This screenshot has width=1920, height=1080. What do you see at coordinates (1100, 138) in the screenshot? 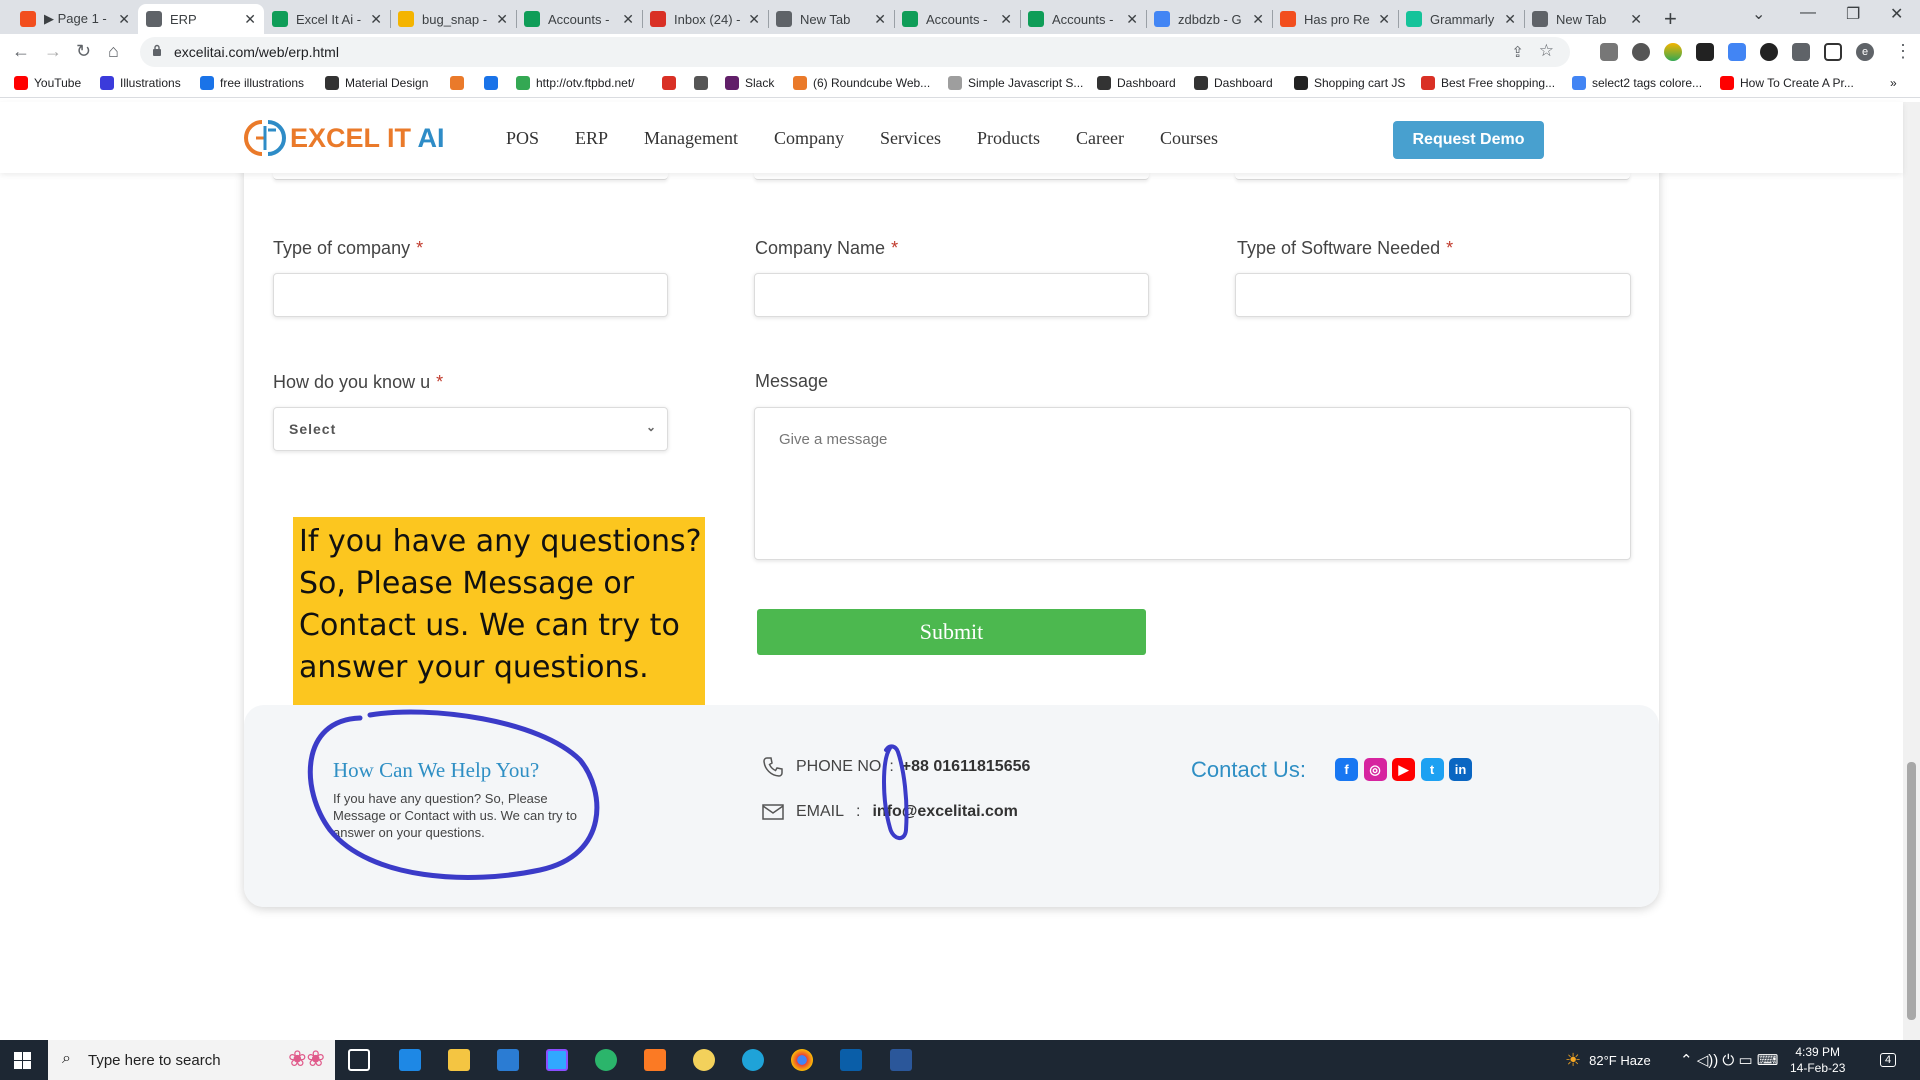
I see `nav-career: Career` at bounding box center [1100, 138].